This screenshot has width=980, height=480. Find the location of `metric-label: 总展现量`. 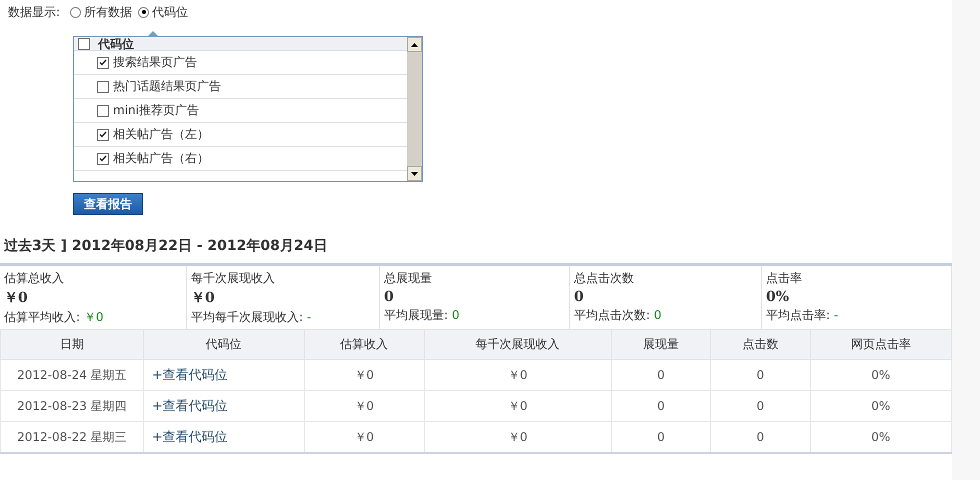

metric-label: 总展现量 is located at coordinates (408, 278).